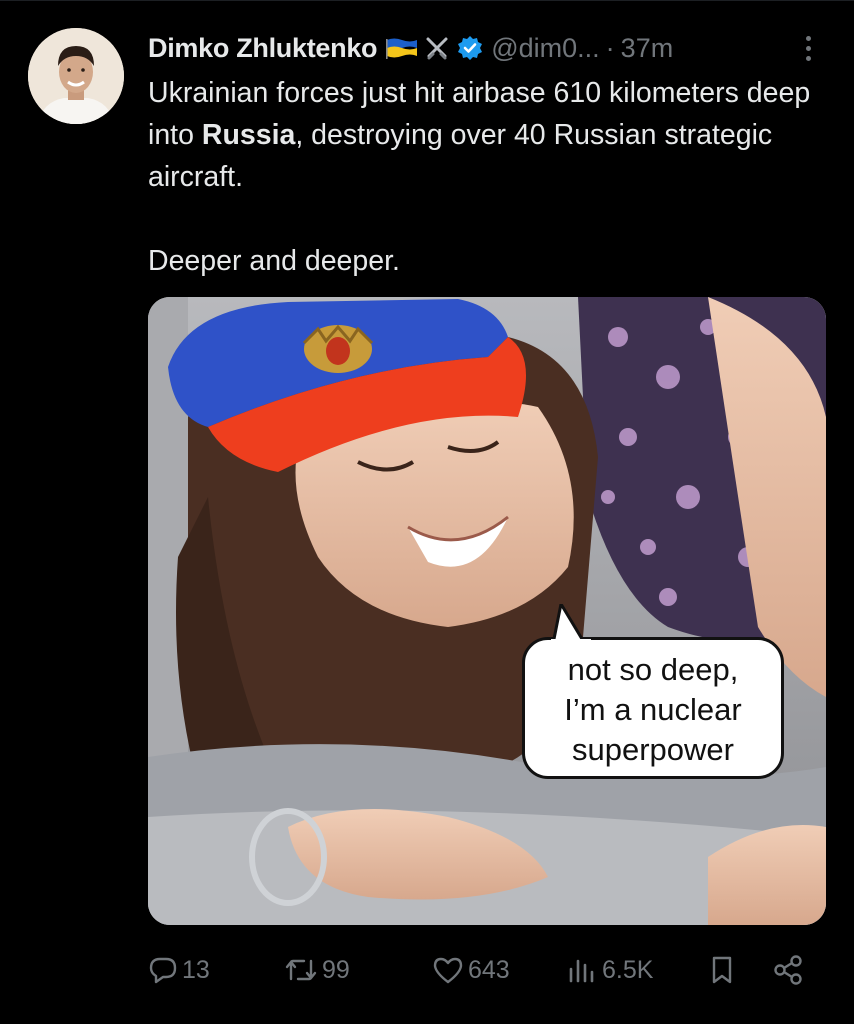  I want to click on views-icon, so click(581, 971).